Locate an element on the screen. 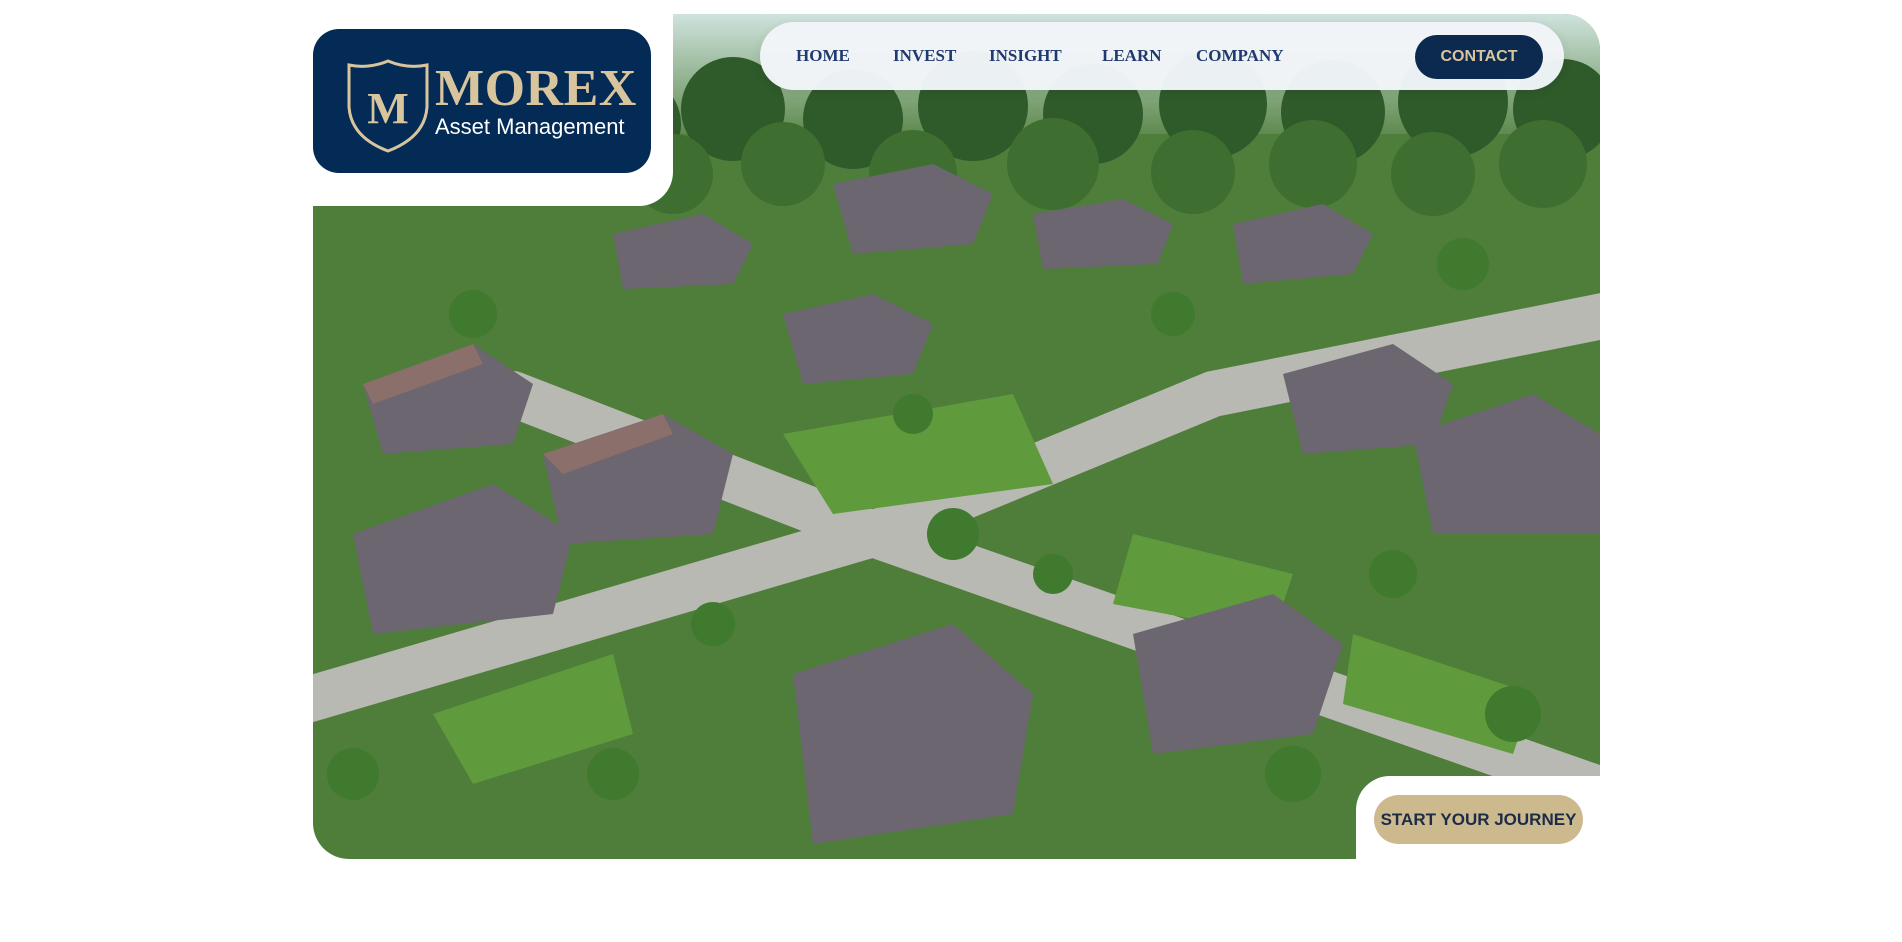 This screenshot has width=1902, height=942. brand-name: MOREX is located at coordinates (536, 88).